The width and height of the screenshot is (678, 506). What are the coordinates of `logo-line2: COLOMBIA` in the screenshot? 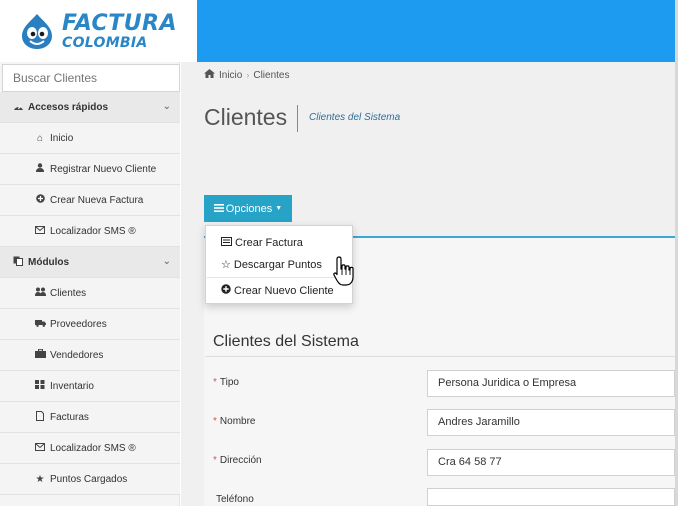 It's located at (105, 42).